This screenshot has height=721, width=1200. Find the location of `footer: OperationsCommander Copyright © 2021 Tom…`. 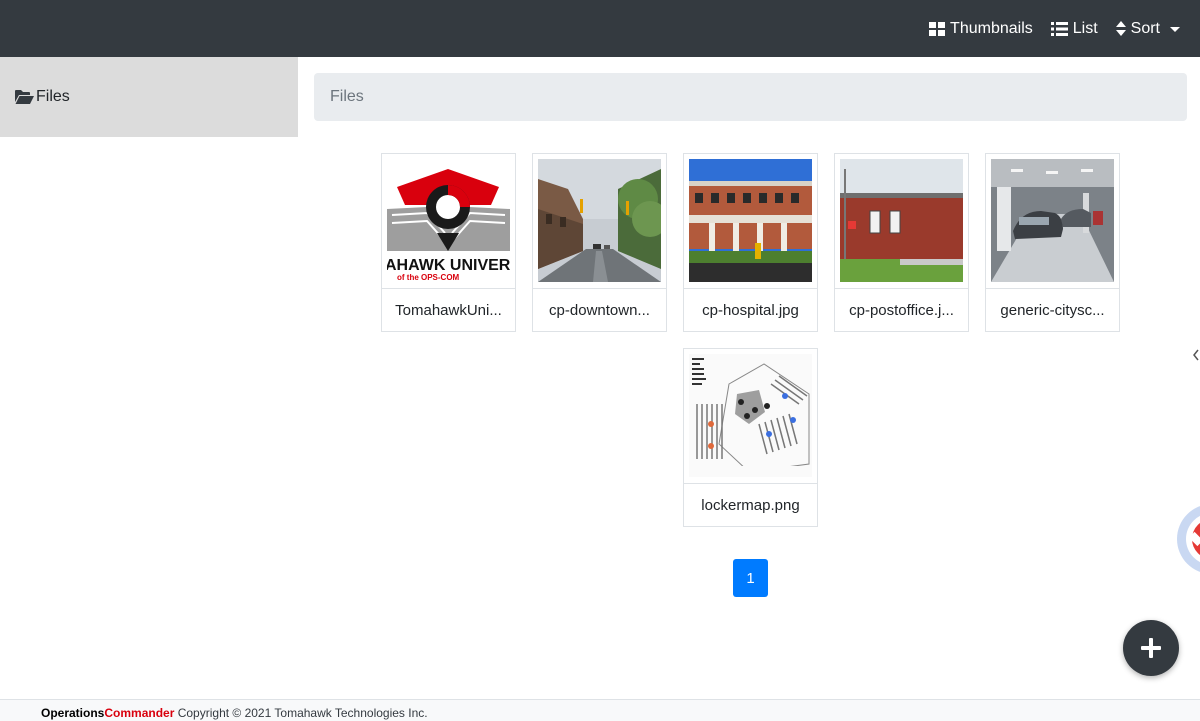

footer: OperationsCommander Copyright © 2021 Tom… is located at coordinates (600, 710).